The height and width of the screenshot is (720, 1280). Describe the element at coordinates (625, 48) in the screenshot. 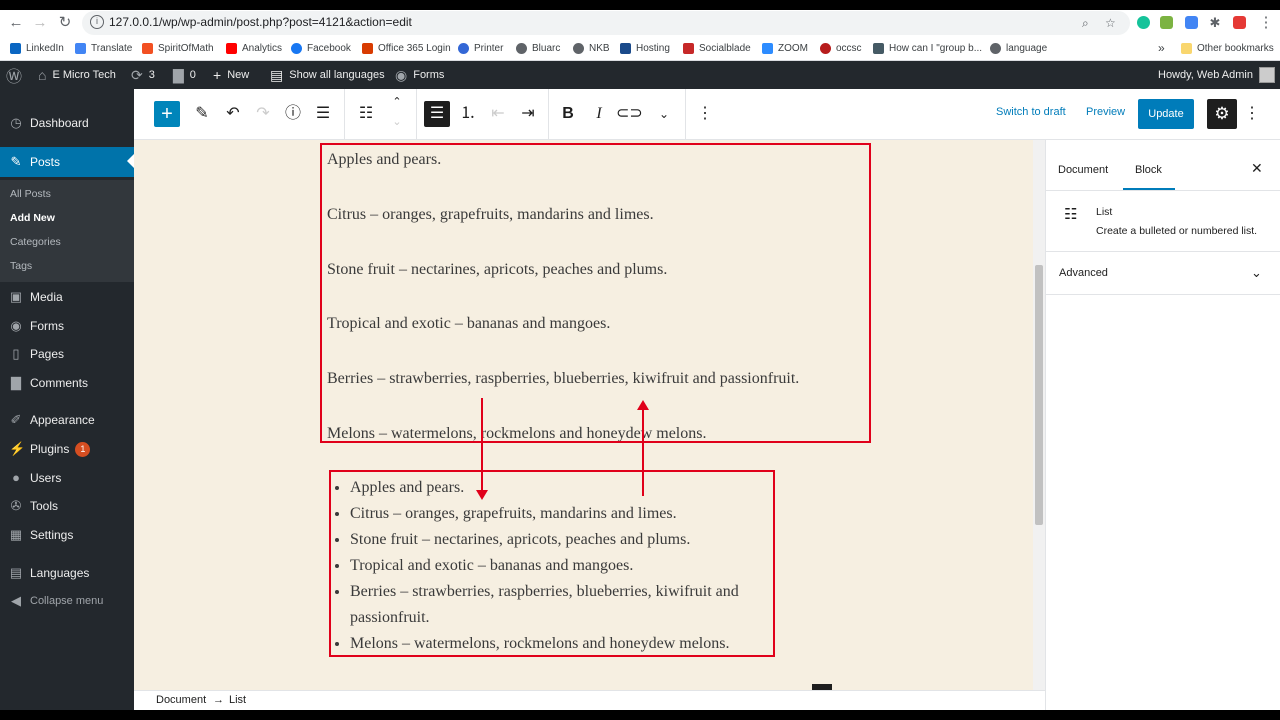

I see `hosting-icon` at that location.